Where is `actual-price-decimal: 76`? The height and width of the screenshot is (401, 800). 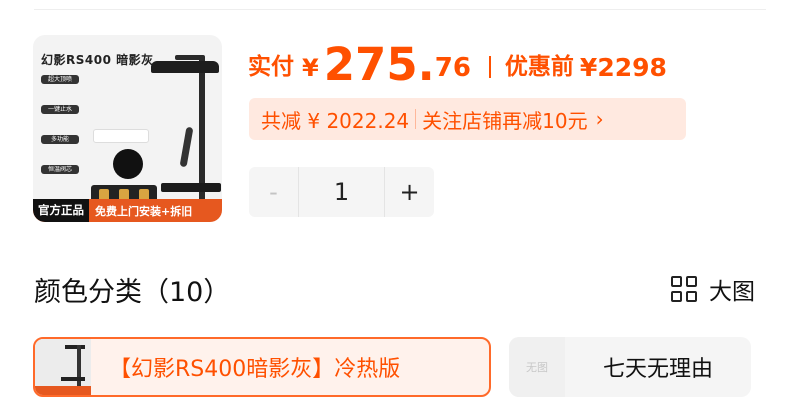
actual-price-decimal: 76 is located at coordinates (452, 68).